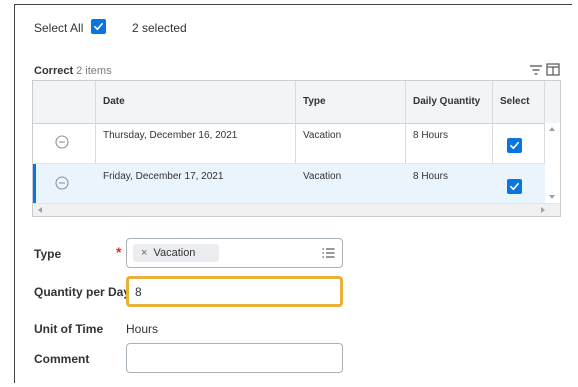  What do you see at coordinates (144, 253) in the screenshot?
I see `remove-pill-icon: ×` at bounding box center [144, 253].